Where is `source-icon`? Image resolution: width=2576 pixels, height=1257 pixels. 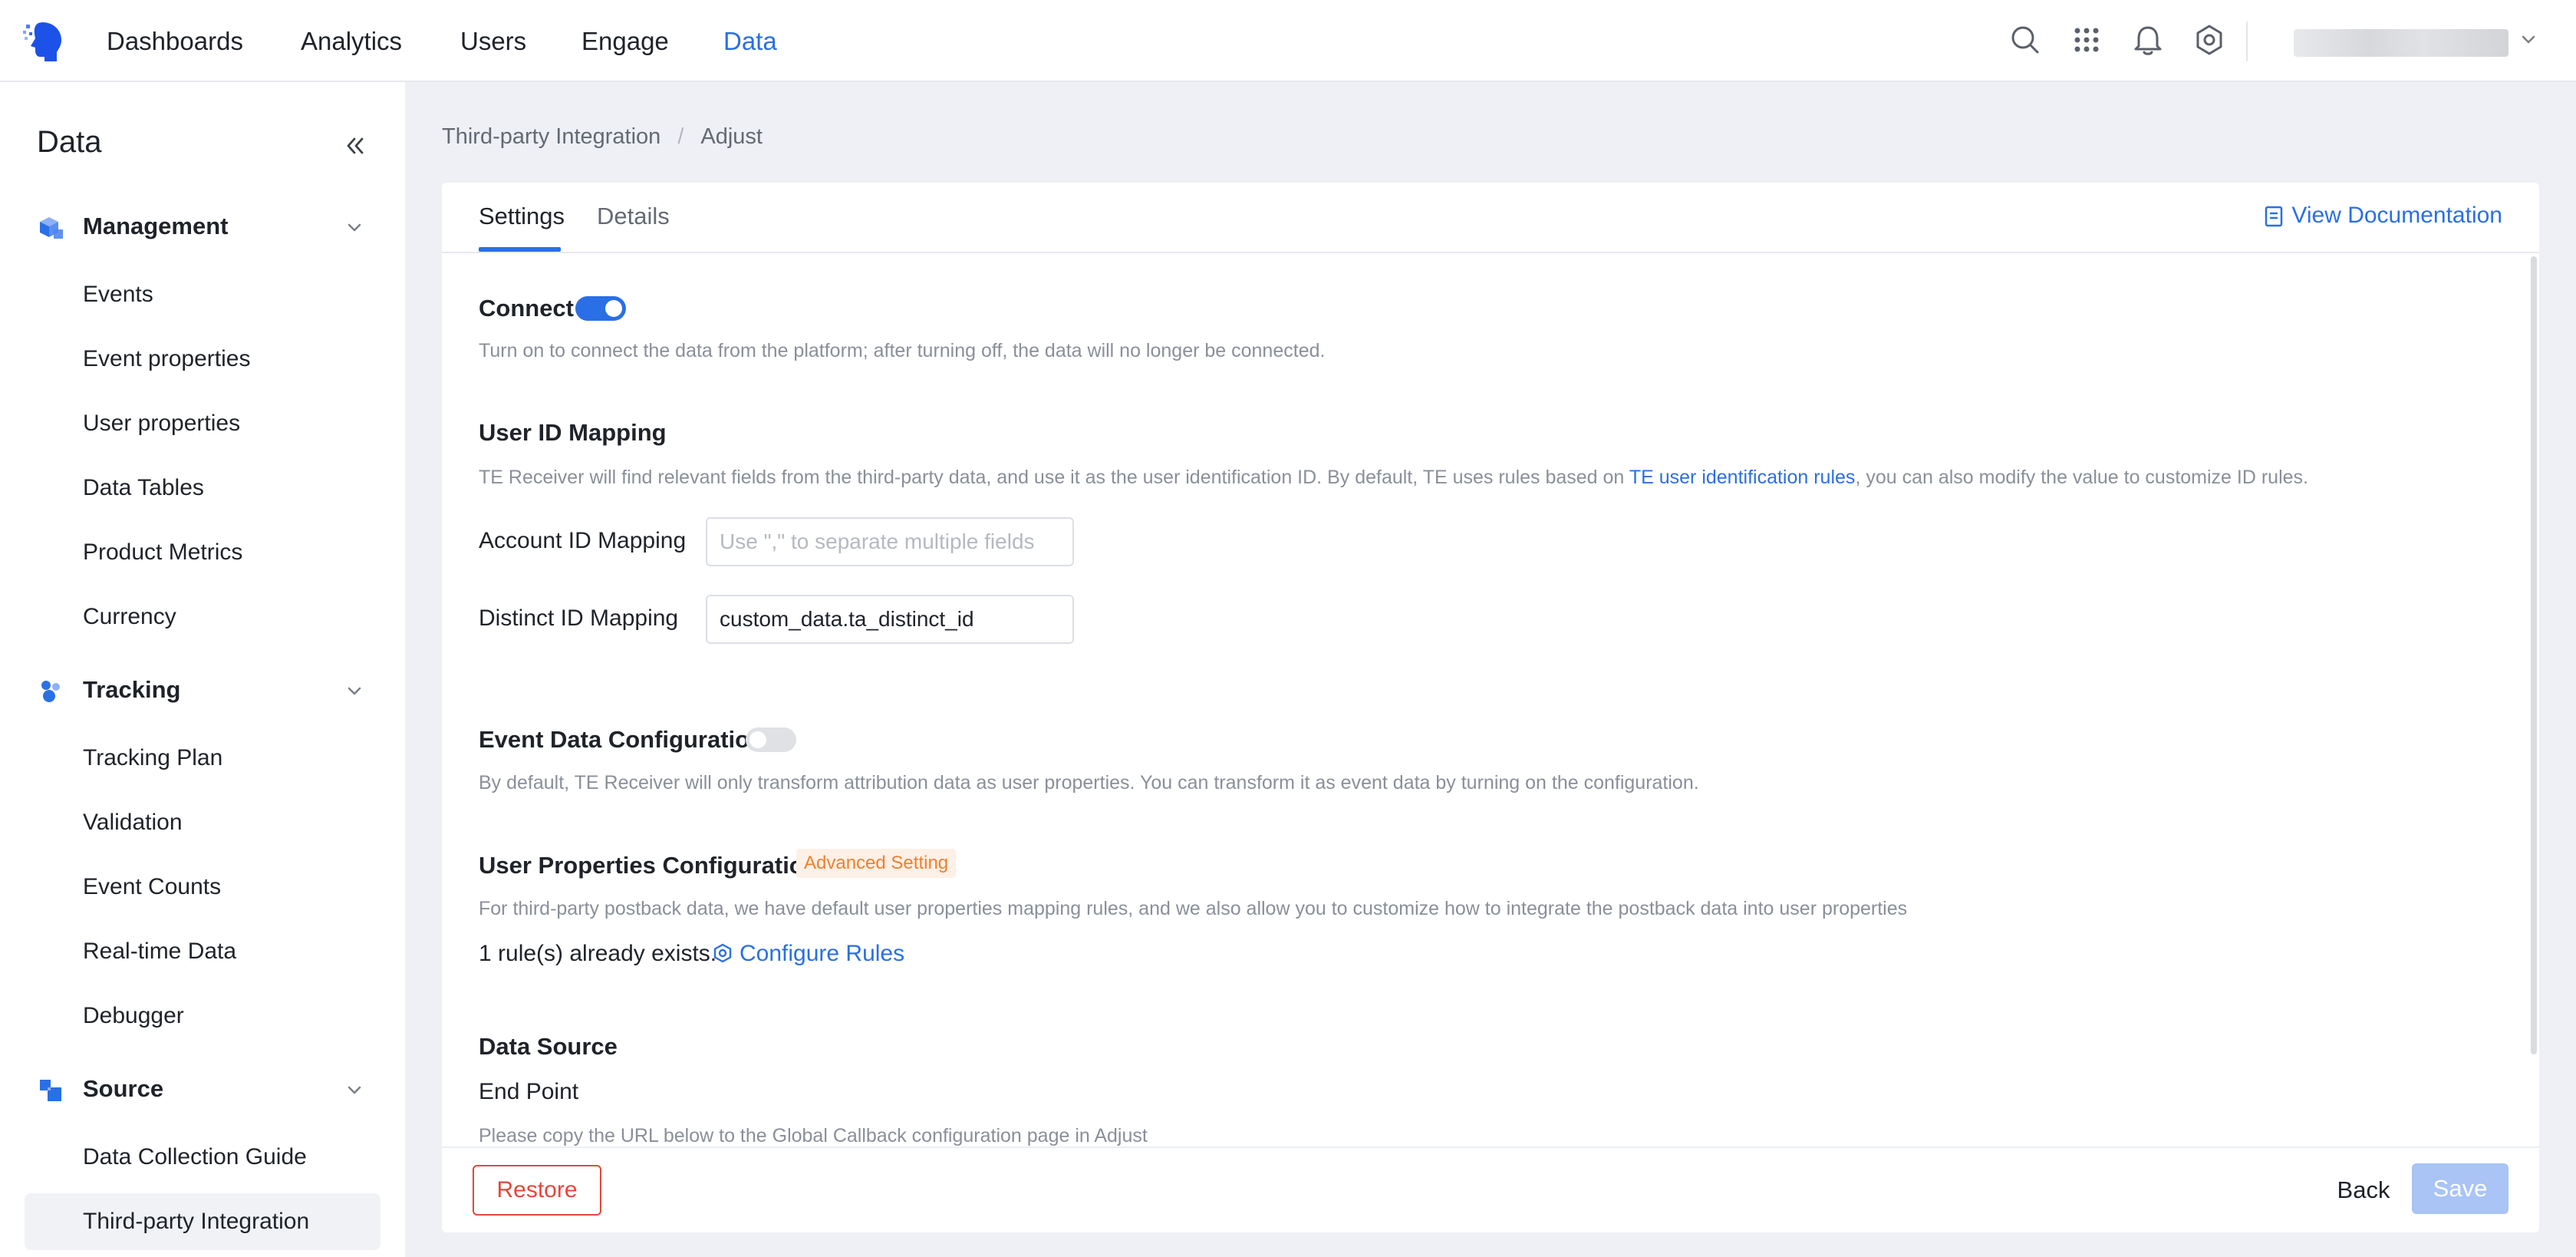
source-icon is located at coordinates (50, 1090).